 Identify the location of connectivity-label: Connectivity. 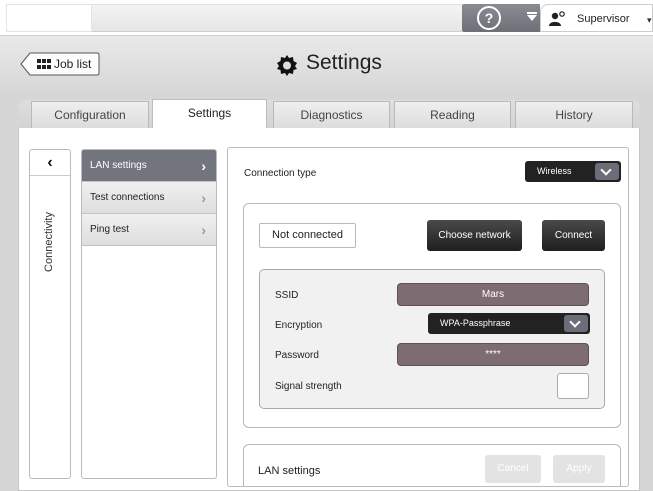
(49, 242).